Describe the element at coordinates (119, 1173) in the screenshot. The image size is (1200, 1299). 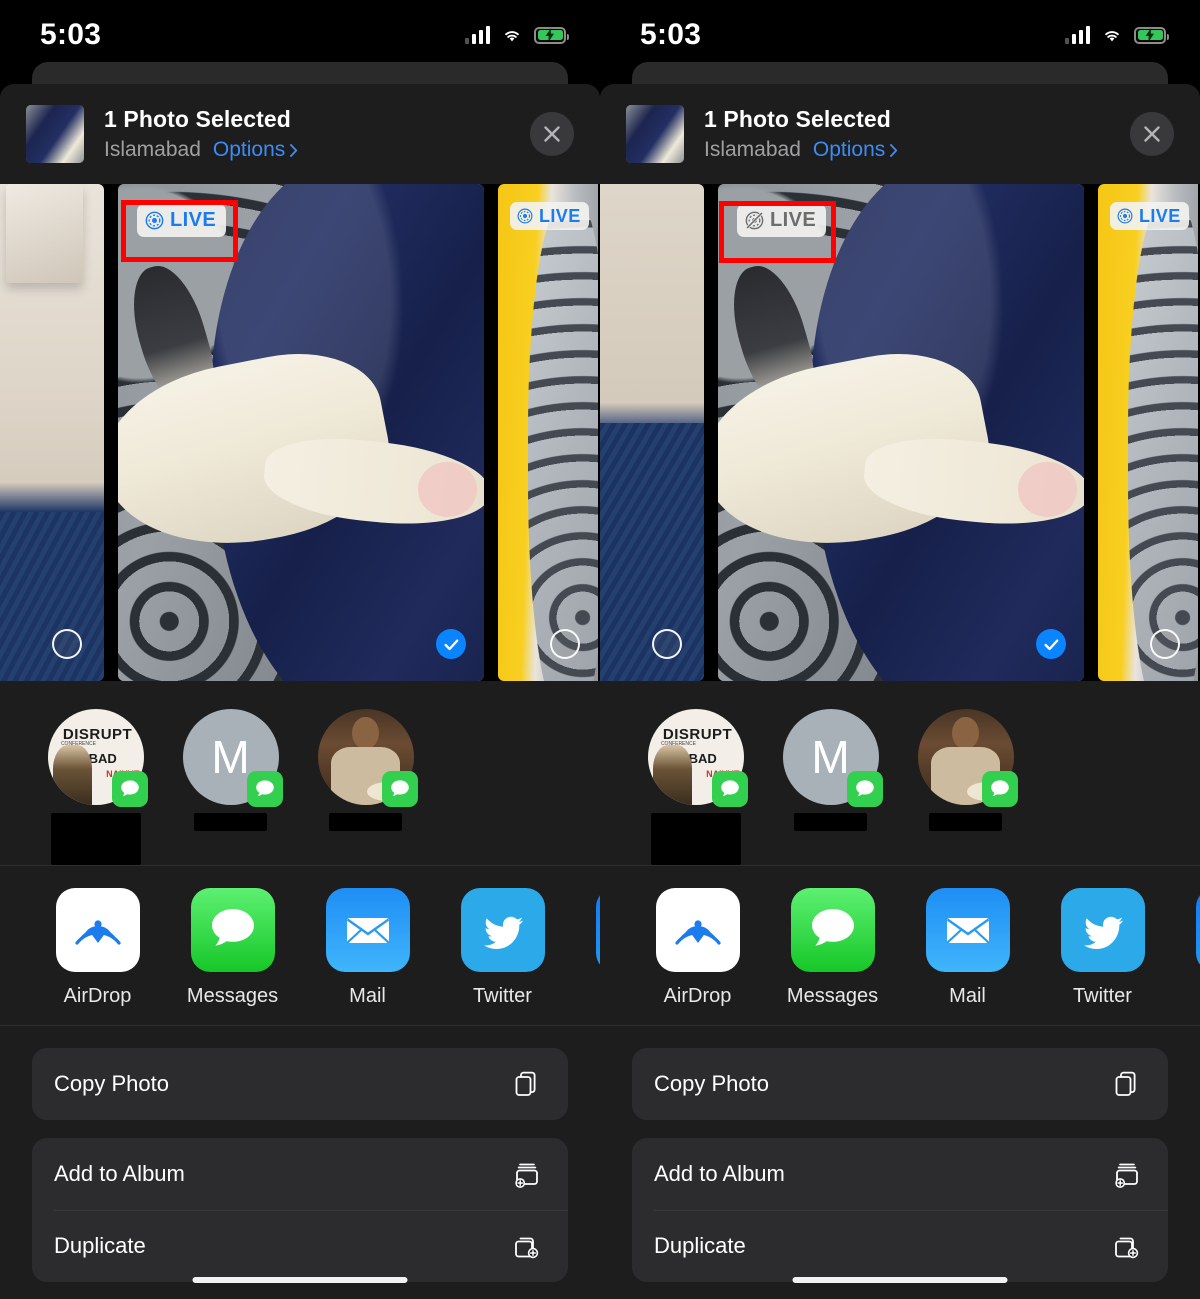
I see `action-label: Add to Album` at that location.